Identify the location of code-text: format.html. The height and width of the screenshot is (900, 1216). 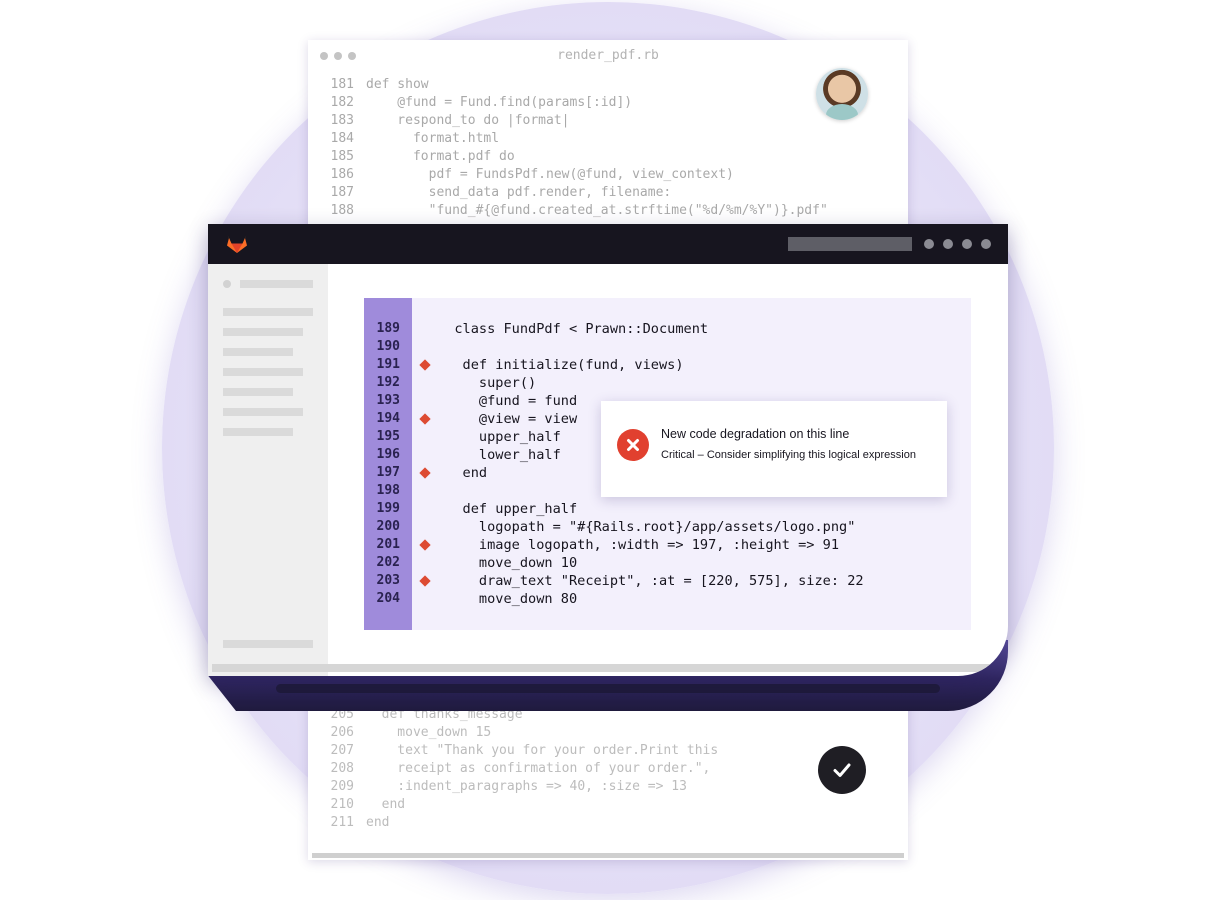
(433, 138).